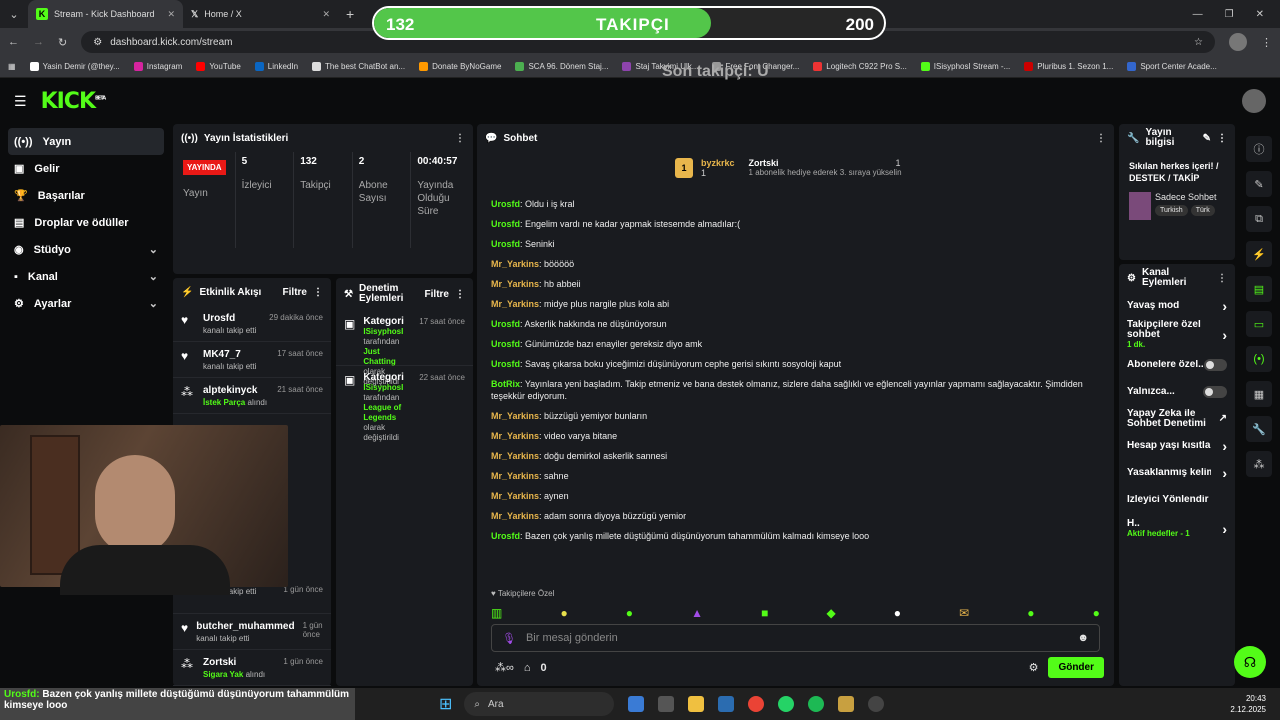 The image size is (1280, 720). What do you see at coordinates (1198, 42) in the screenshot?
I see `bookmark-star-icon: ☆` at bounding box center [1198, 42].